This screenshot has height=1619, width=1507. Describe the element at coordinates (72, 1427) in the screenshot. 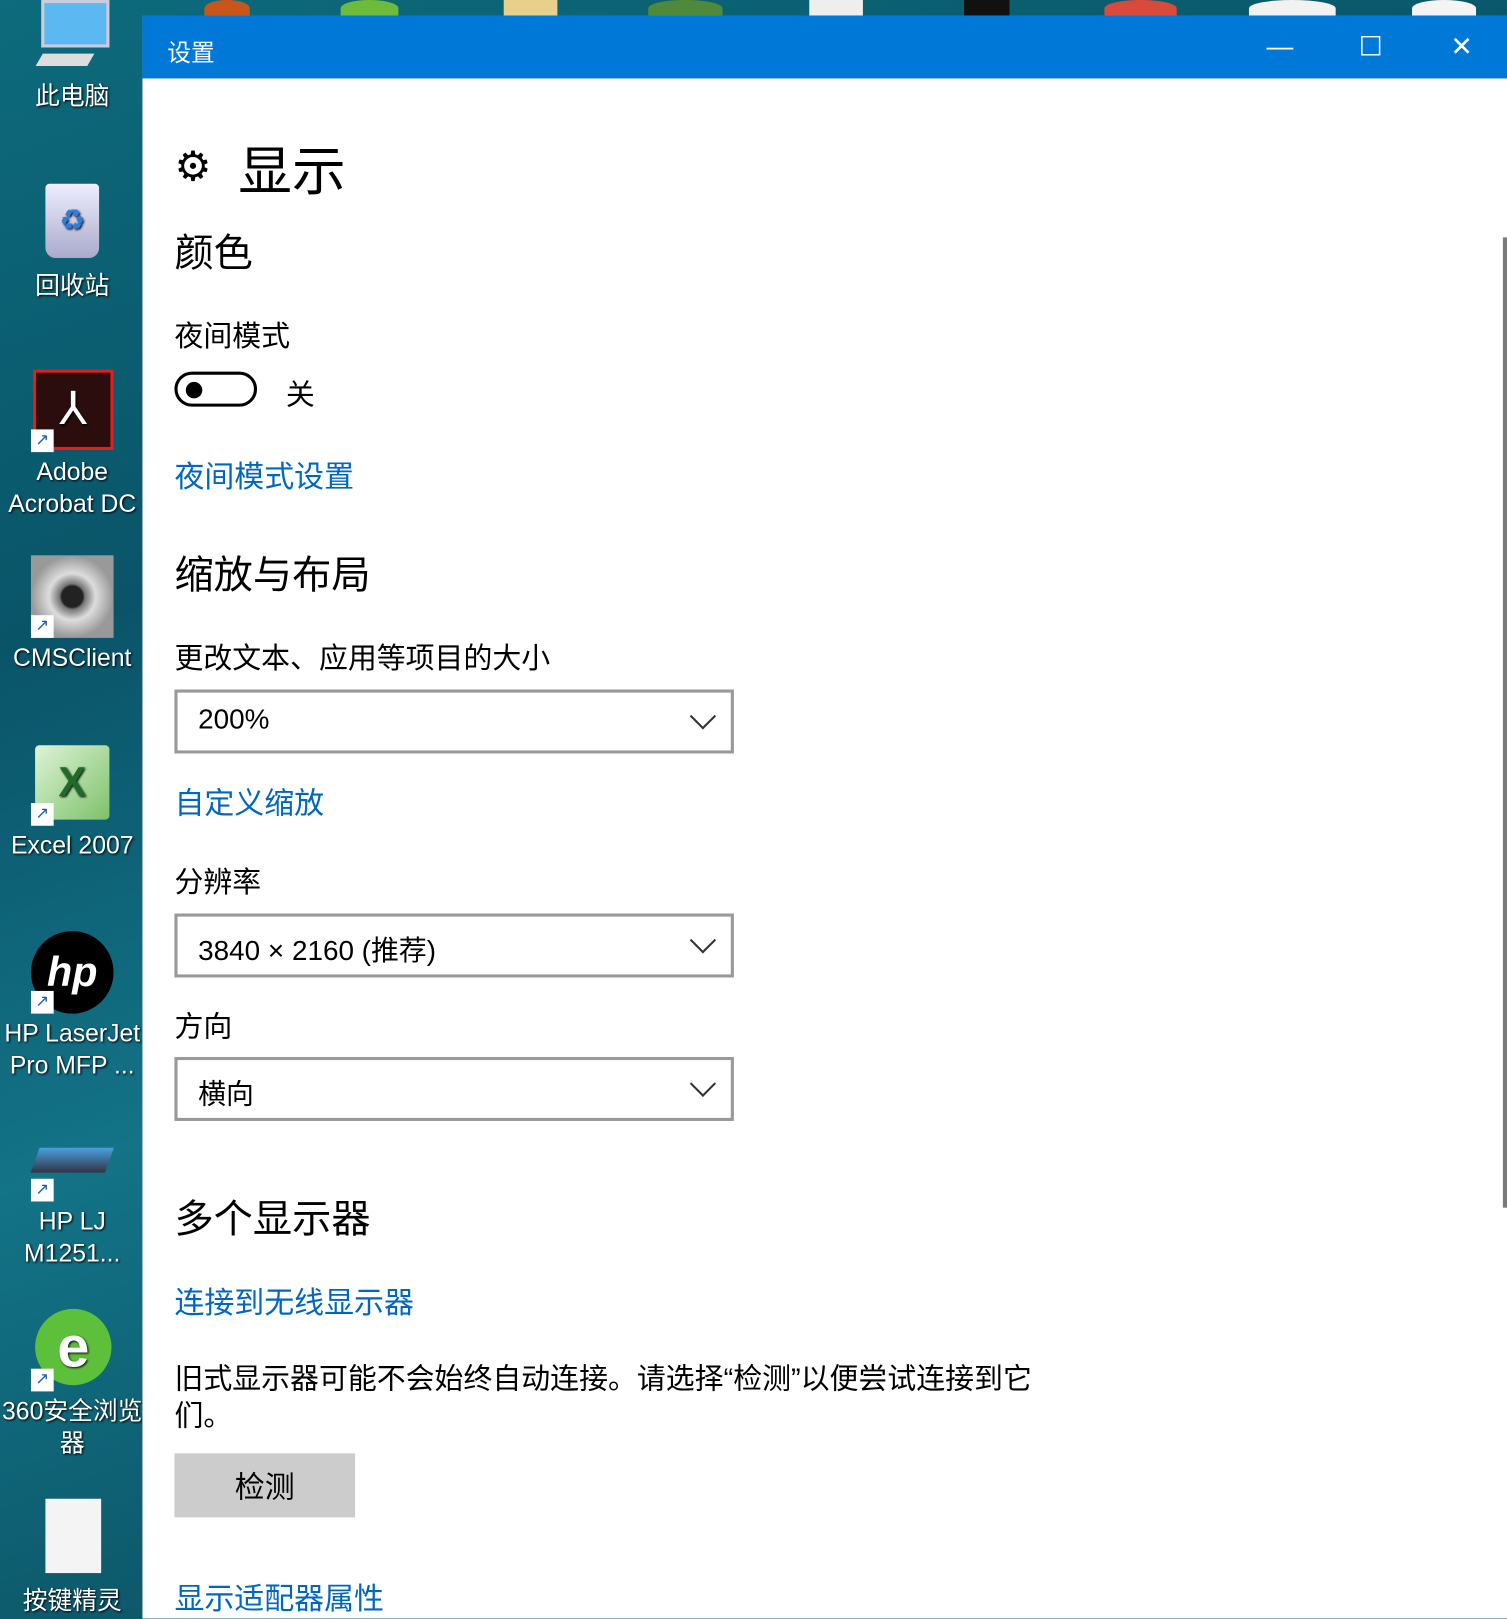

I see `icon-label: 360安全浏览器` at that location.